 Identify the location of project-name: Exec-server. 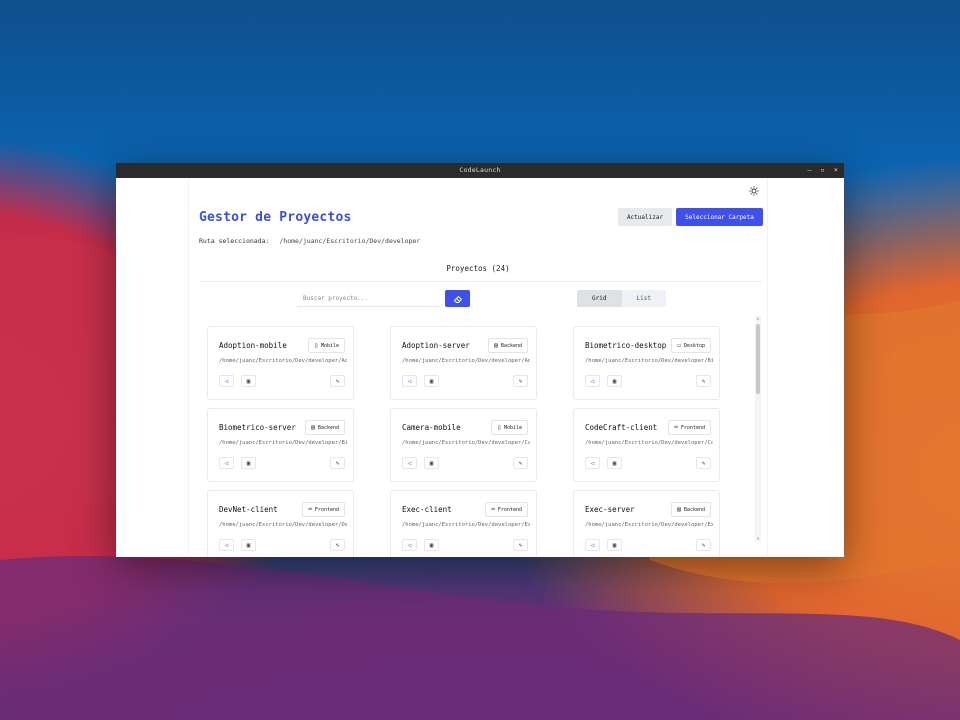
(610, 509).